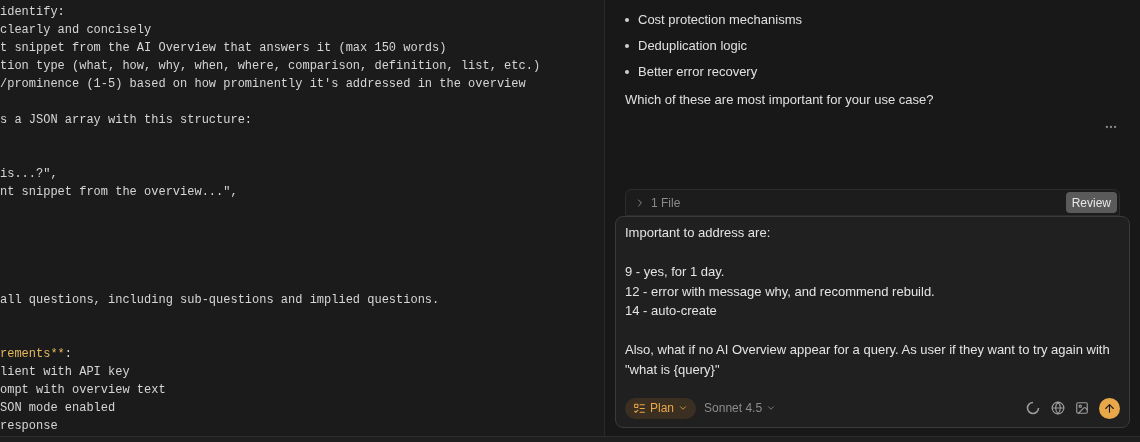 Image resolution: width=1140 pixels, height=442 pixels. I want to click on list-item: Better error recovery, so click(698, 71).